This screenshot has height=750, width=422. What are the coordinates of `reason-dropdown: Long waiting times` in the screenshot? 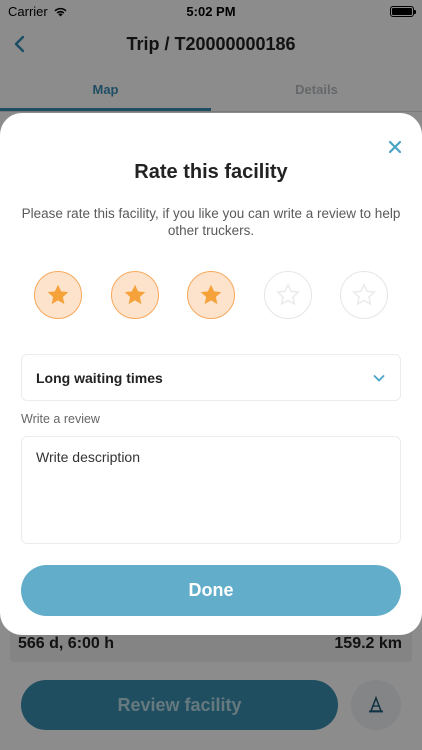 It's located at (211, 377).